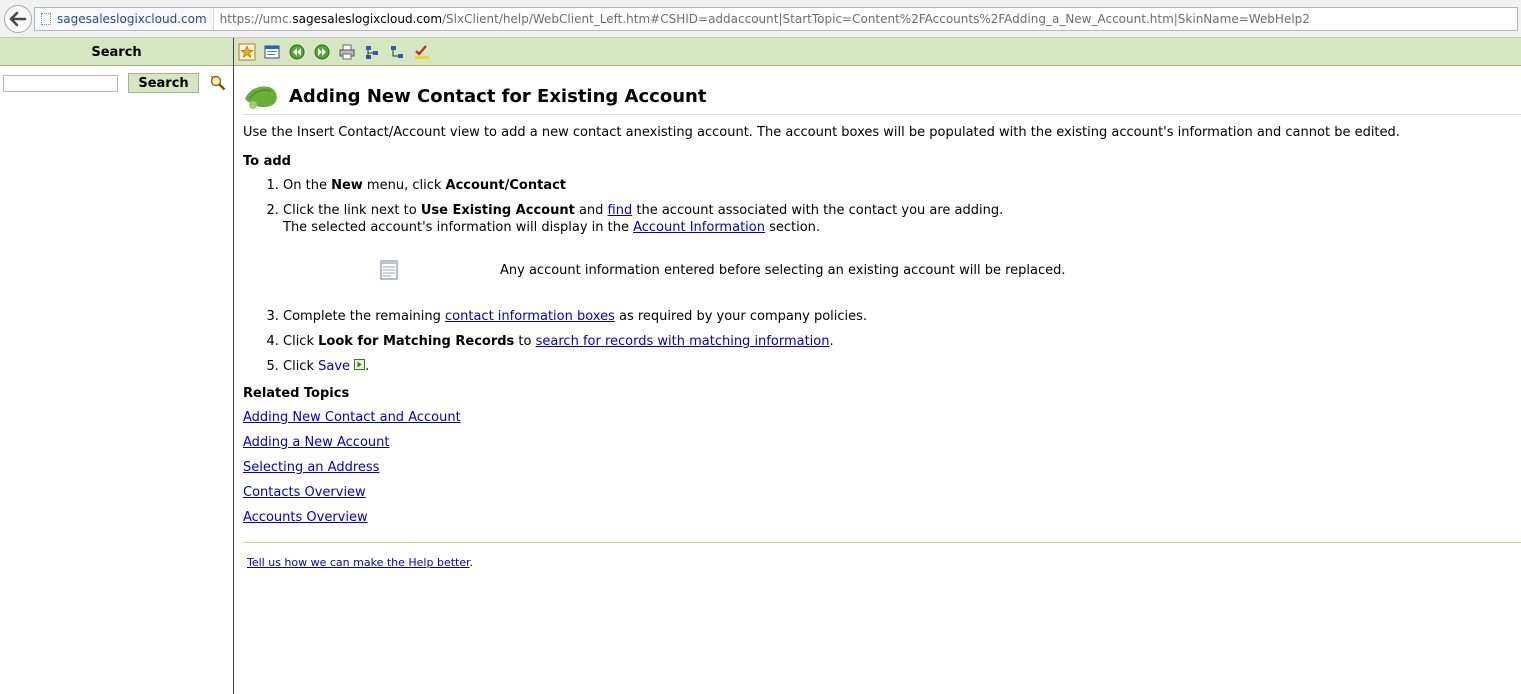 This screenshot has width=1521, height=694. Describe the element at coordinates (267, 161) in the screenshot. I see `procedure-heading: To add` at that location.